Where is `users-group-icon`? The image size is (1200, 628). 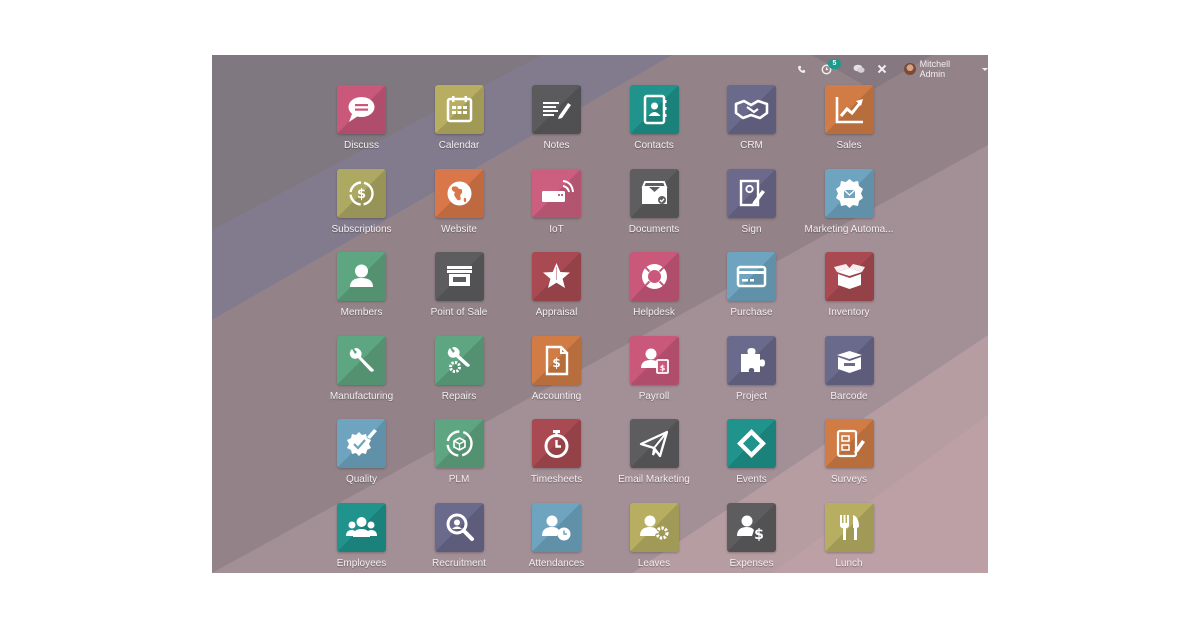
users-group-icon is located at coordinates (361, 526).